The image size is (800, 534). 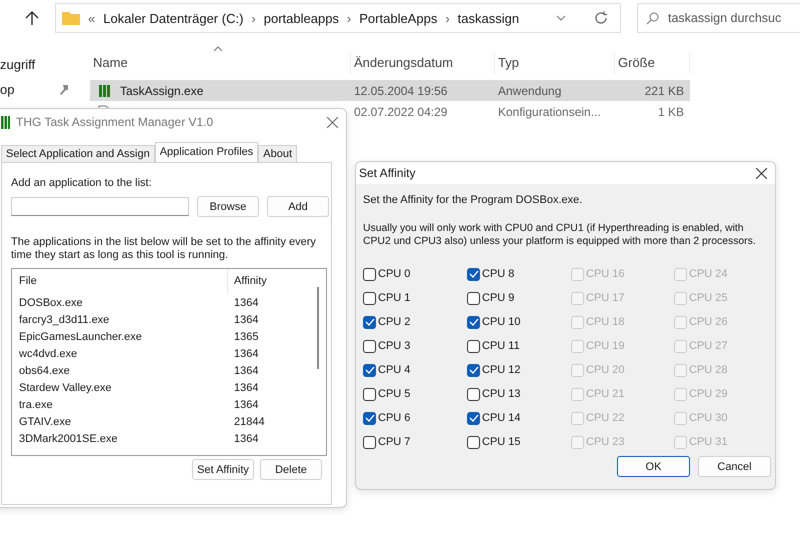 I want to click on file-size: 1 KB, so click(x=670, y=111).